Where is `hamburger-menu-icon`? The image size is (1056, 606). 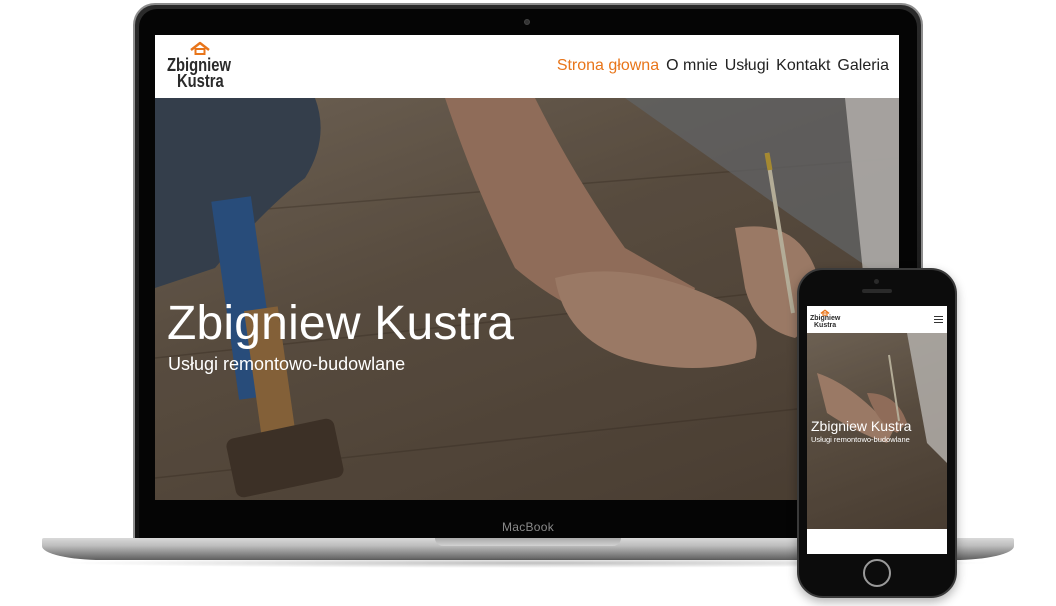
hamburger-menu-icon is located at coordinates (938, 319).